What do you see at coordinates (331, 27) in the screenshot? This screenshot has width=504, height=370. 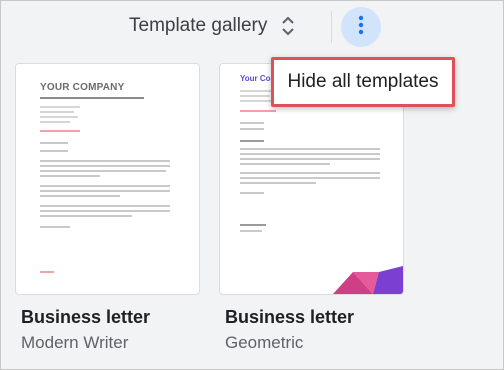 I see `toolbar-divider` at bounding box center [331, 27].